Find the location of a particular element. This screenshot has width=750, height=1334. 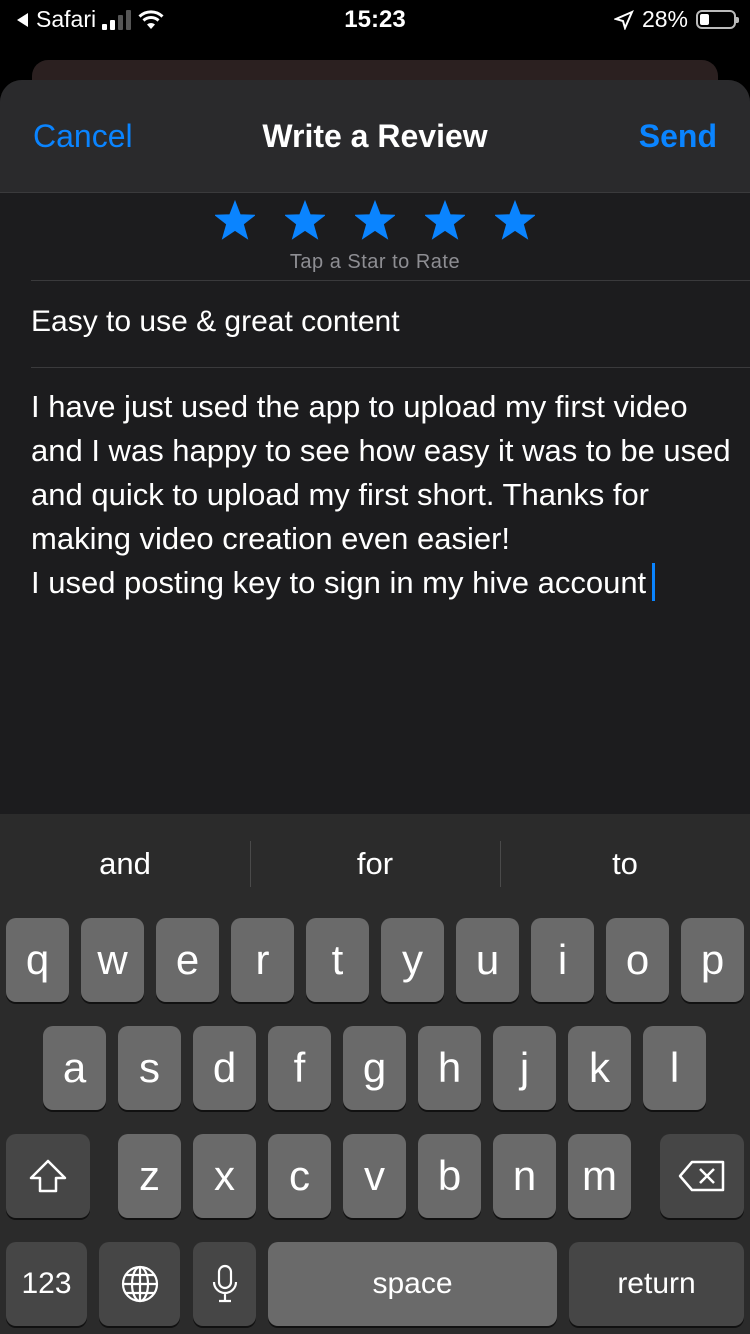

key-s: s is located at coordinates (149, 1068).